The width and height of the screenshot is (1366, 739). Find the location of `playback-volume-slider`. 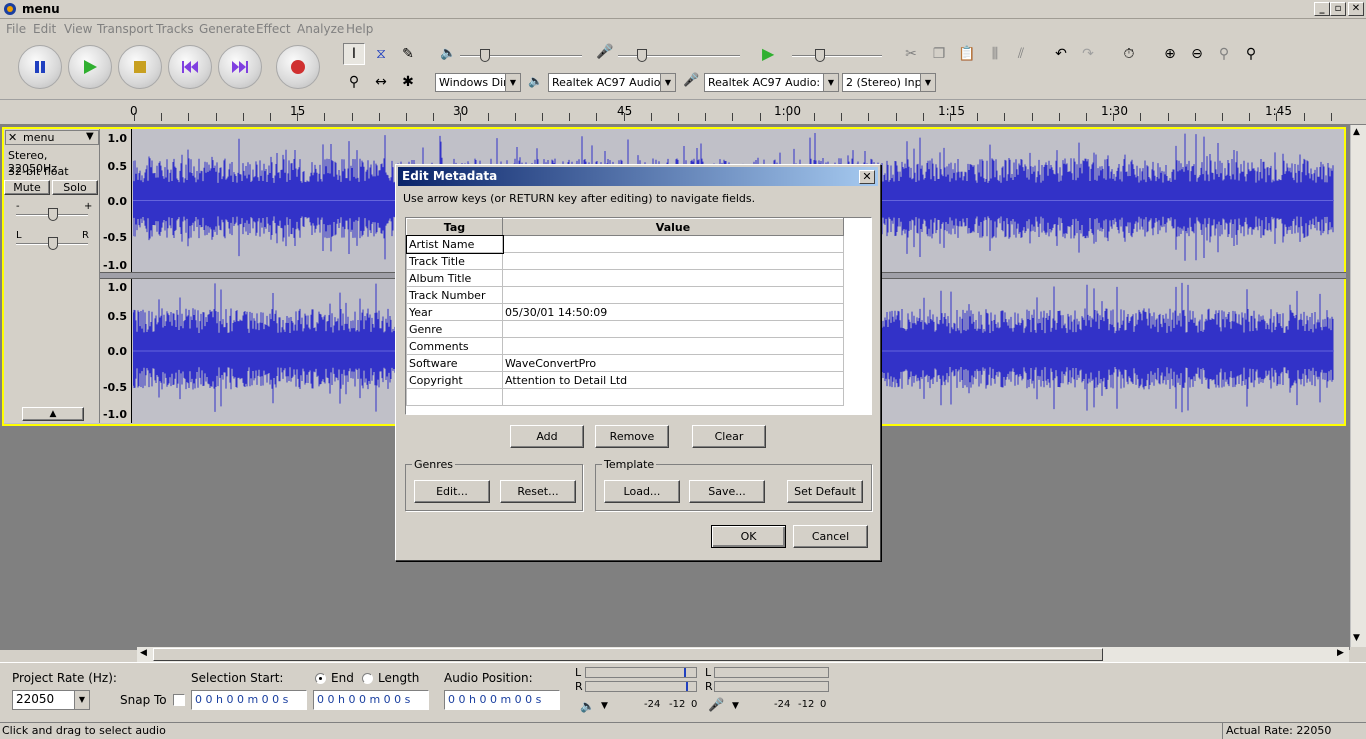

playback-volume-slider is located at coordinates (521, 56).